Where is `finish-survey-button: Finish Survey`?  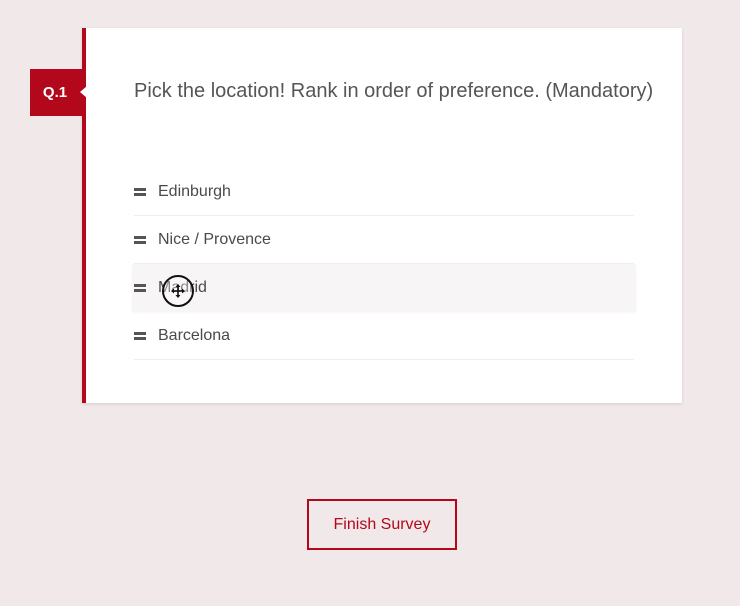 finish-survey-button: Finish Survey is located at coordinates (382, 524).